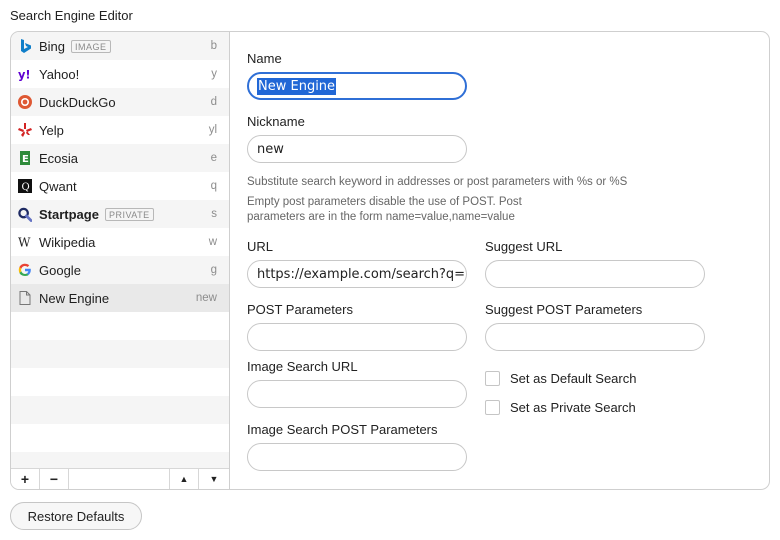 The width and height of the screenshot is (780, 540). What do you see at coordinates (59, 74) in the screenshot?
I see `engine-name: Yahoo!` at bounding box center [59, 74].